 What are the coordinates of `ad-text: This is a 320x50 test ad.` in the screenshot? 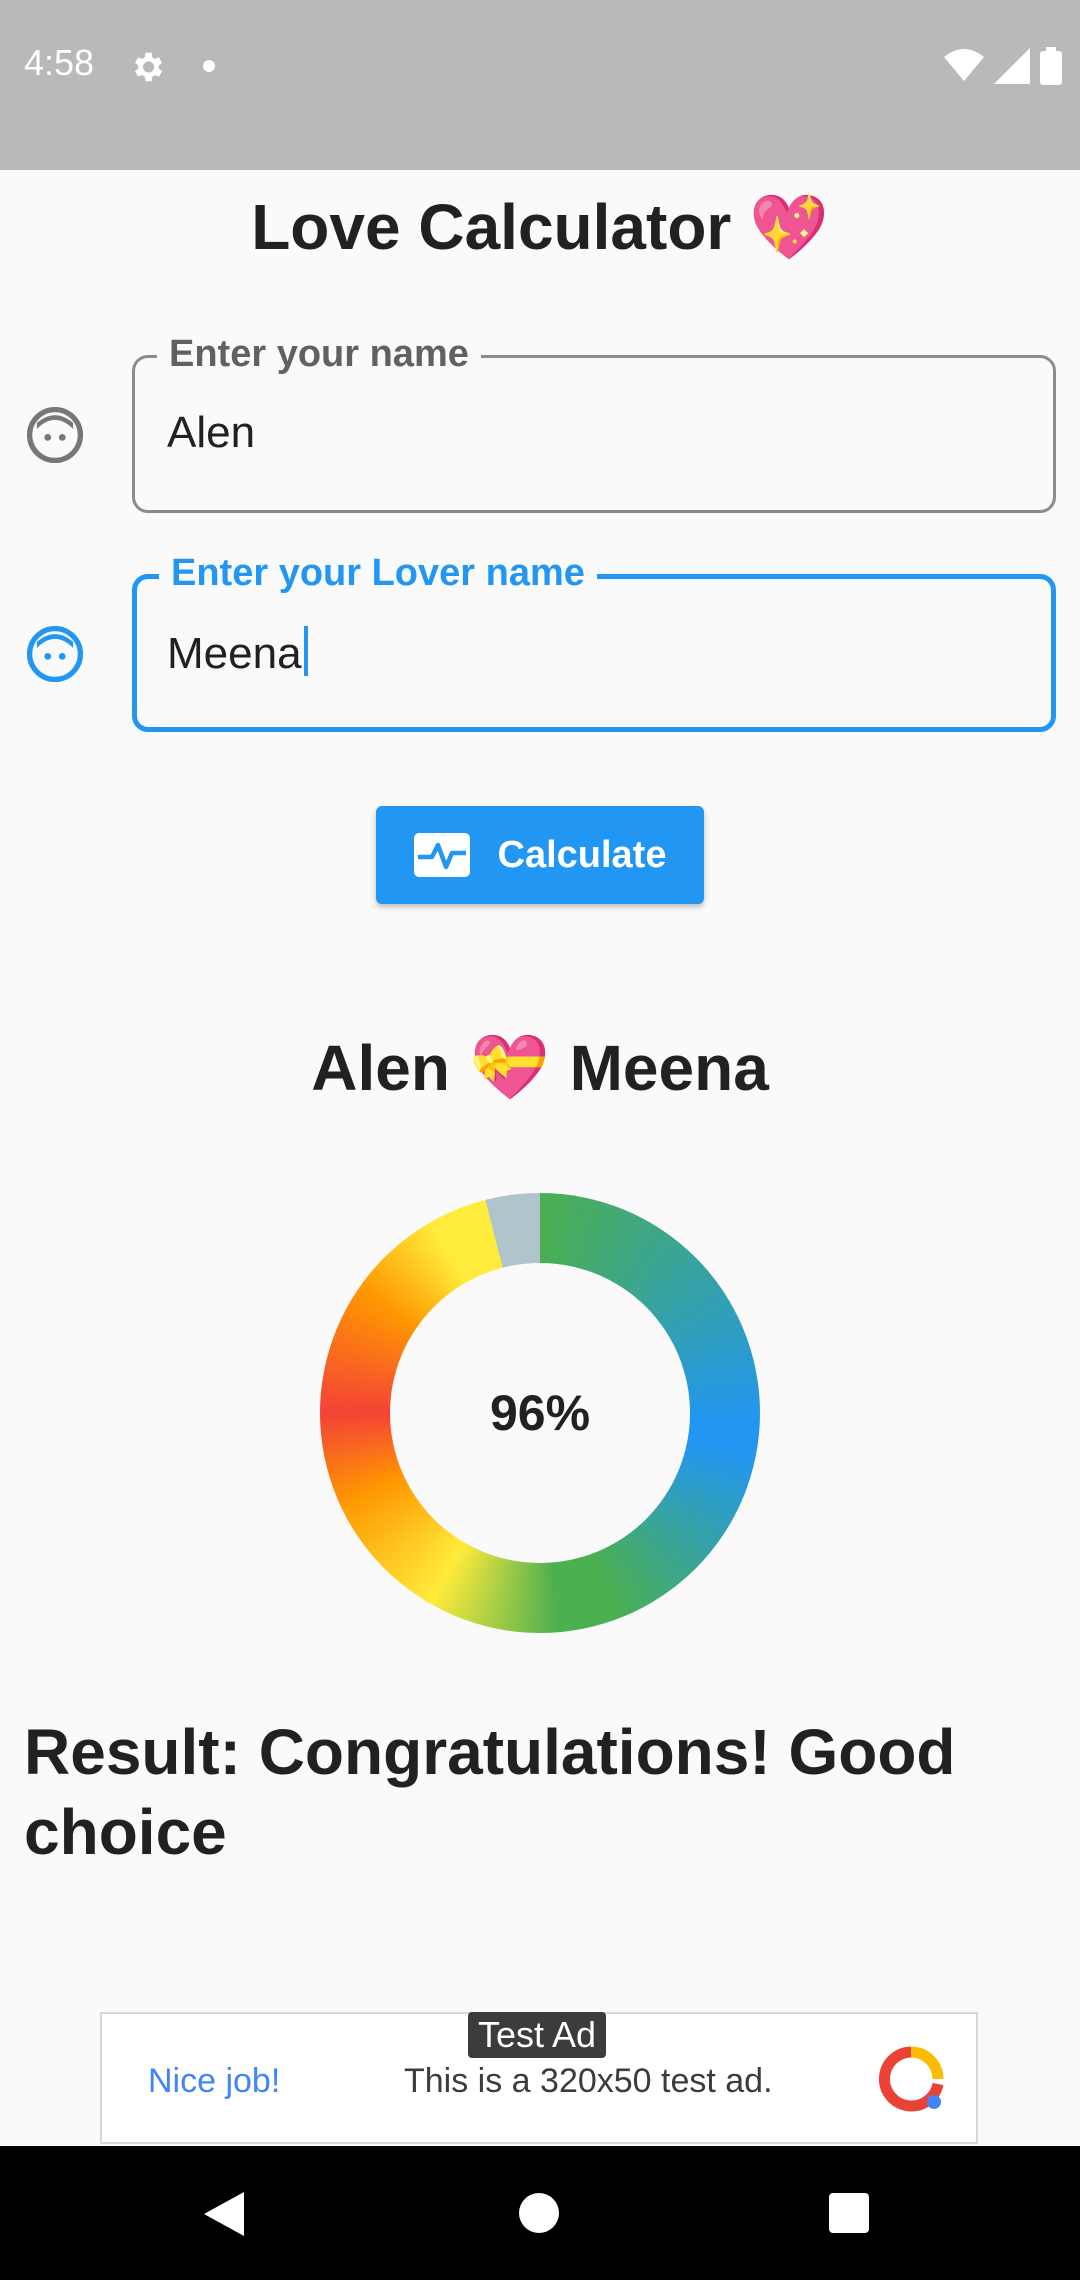 It's located at (588, 2081).